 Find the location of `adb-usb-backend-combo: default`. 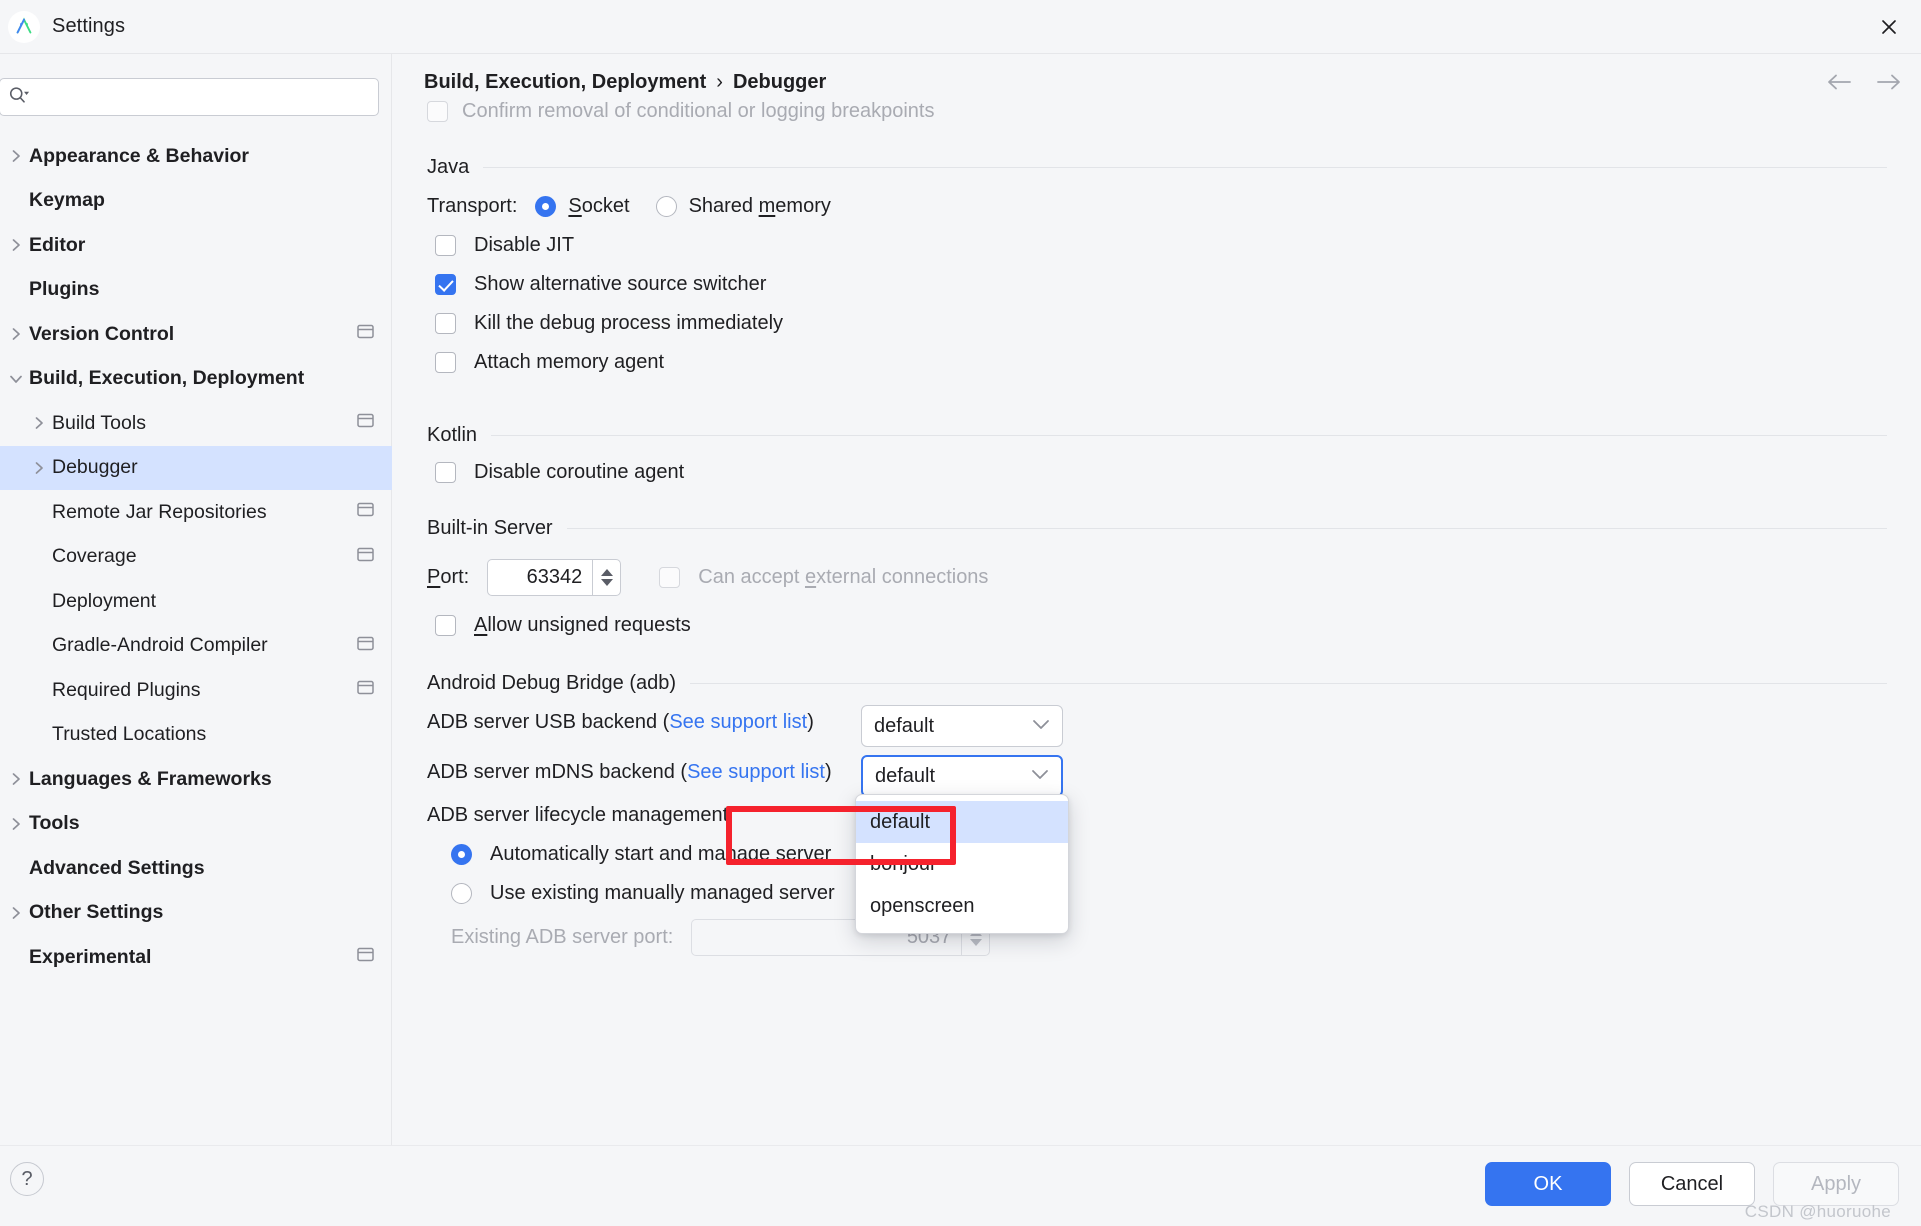

adb-usb-backend-combo: default is located at coordinates (962, 726).